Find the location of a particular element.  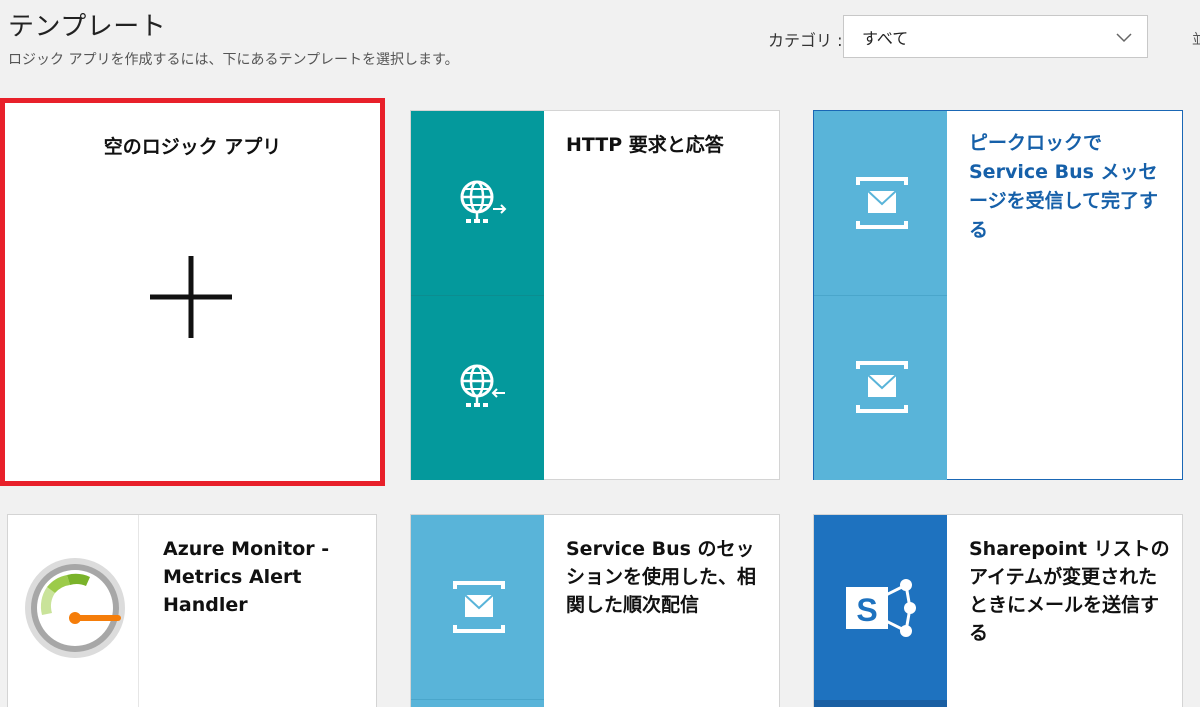

template-title: Azure Monitor - Metrics Alert Handler is located at coordinates (246, 577).